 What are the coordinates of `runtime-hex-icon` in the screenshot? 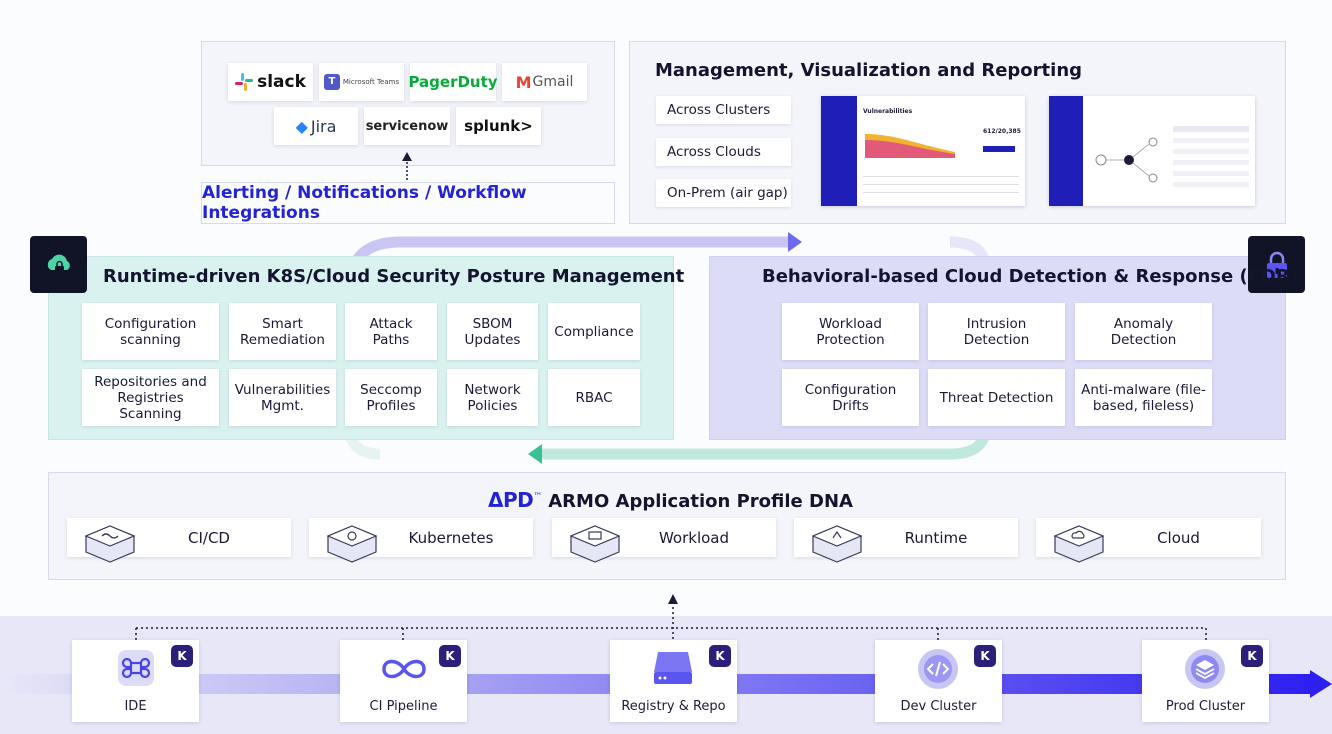 It's located at (837, 544).